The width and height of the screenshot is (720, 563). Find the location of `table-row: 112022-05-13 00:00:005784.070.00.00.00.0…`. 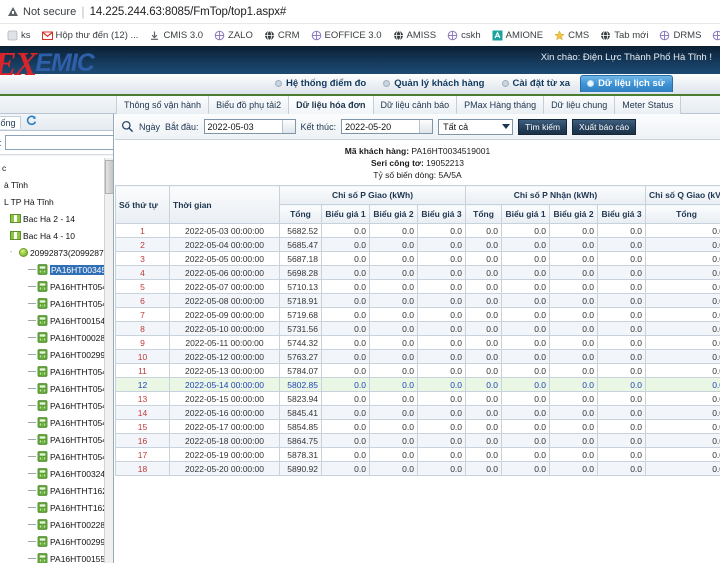

table-row: 112022-05-13 00:00:005784.070.00.00.00.0… is located at coordinates (418, 371).